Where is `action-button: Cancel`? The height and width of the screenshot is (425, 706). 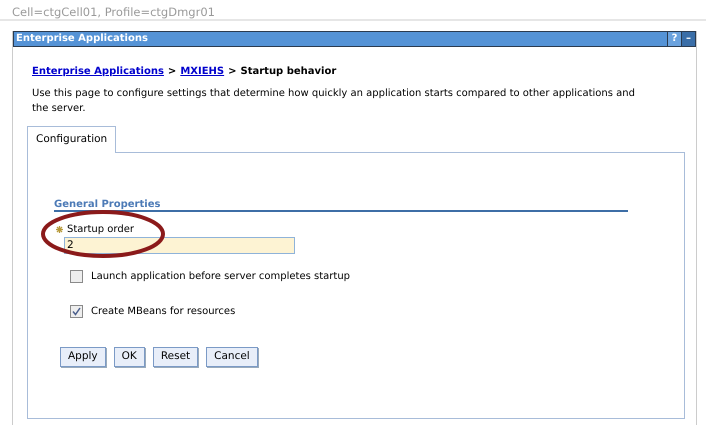 action-button: Cancel is located at coordinates (232, 356).